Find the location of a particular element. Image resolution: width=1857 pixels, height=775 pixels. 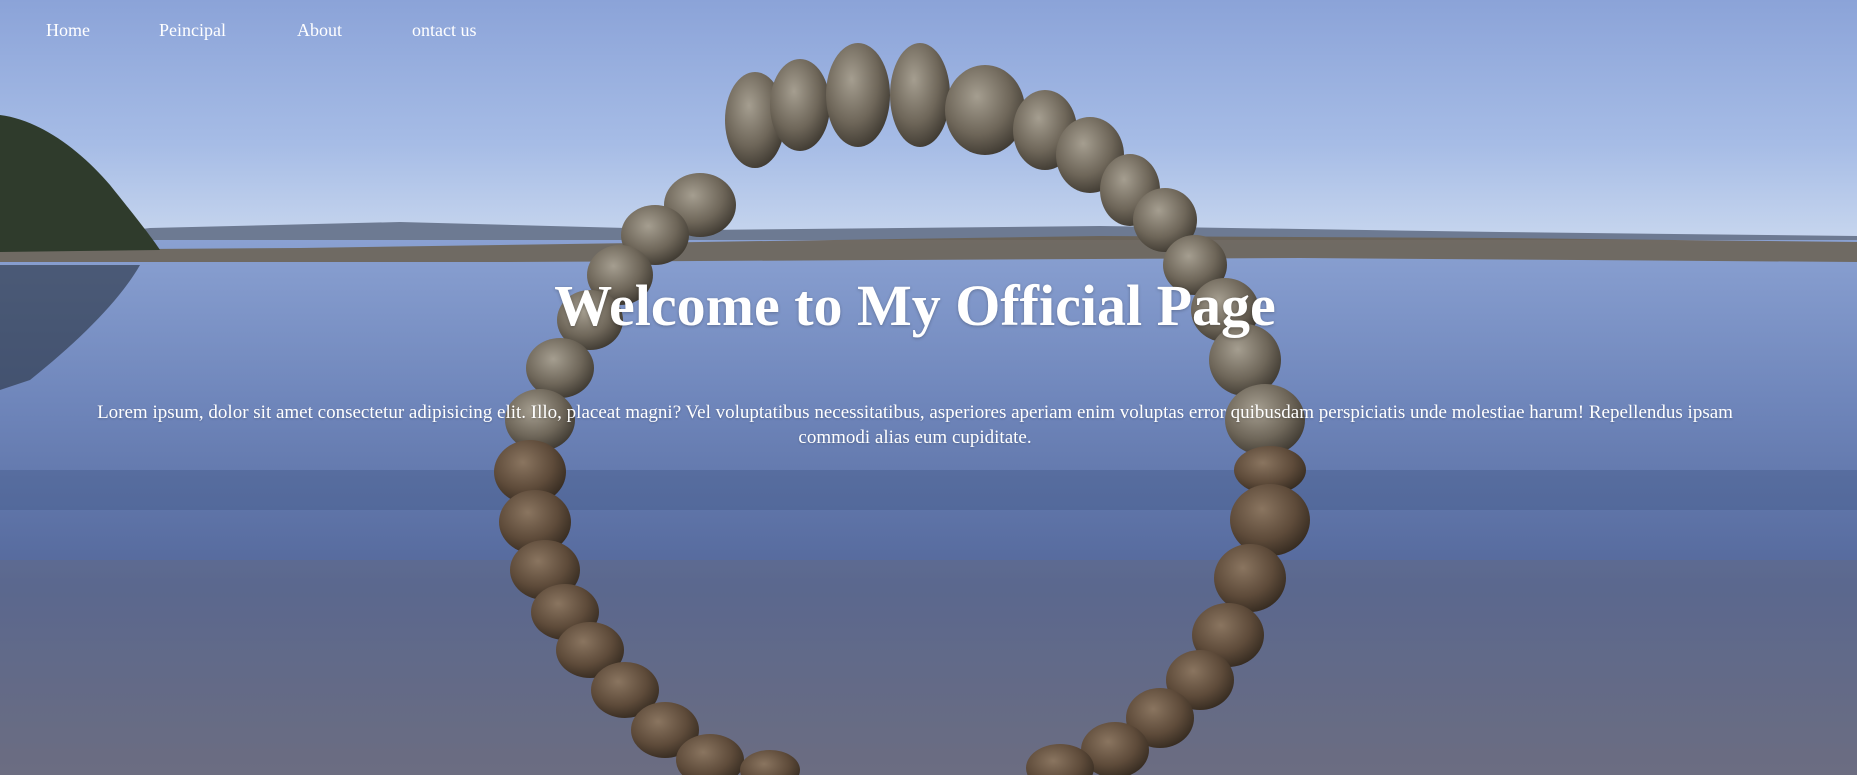

nav-link-contact-us: ontact us is located at coordinates (444, 30).